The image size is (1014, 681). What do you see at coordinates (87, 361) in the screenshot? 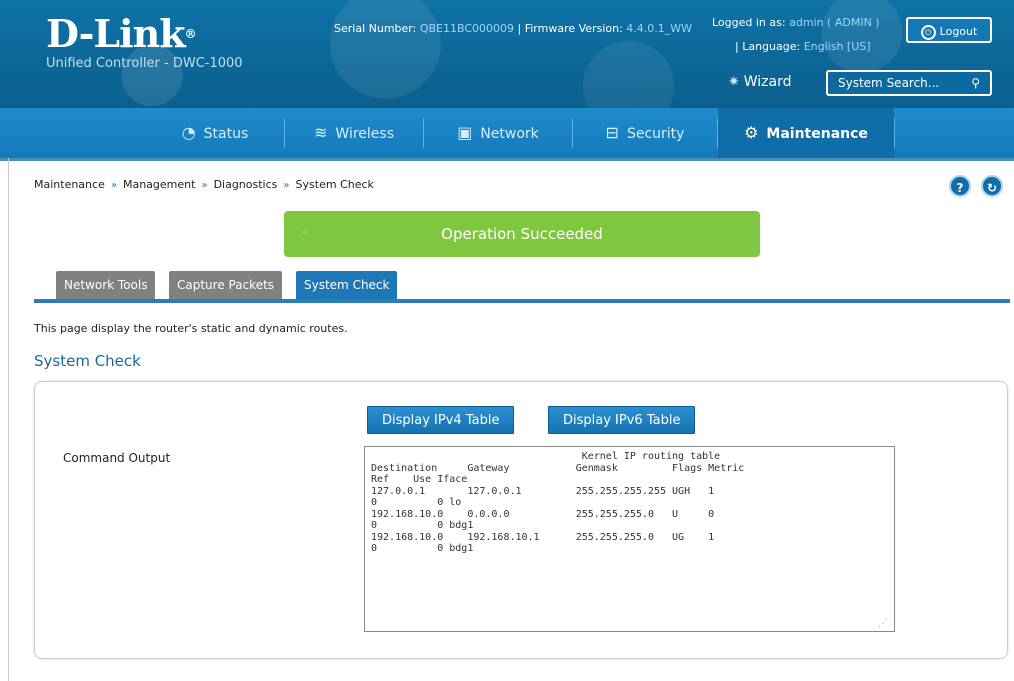
I see `section-title: System Check` at bounding box center [87, 361].